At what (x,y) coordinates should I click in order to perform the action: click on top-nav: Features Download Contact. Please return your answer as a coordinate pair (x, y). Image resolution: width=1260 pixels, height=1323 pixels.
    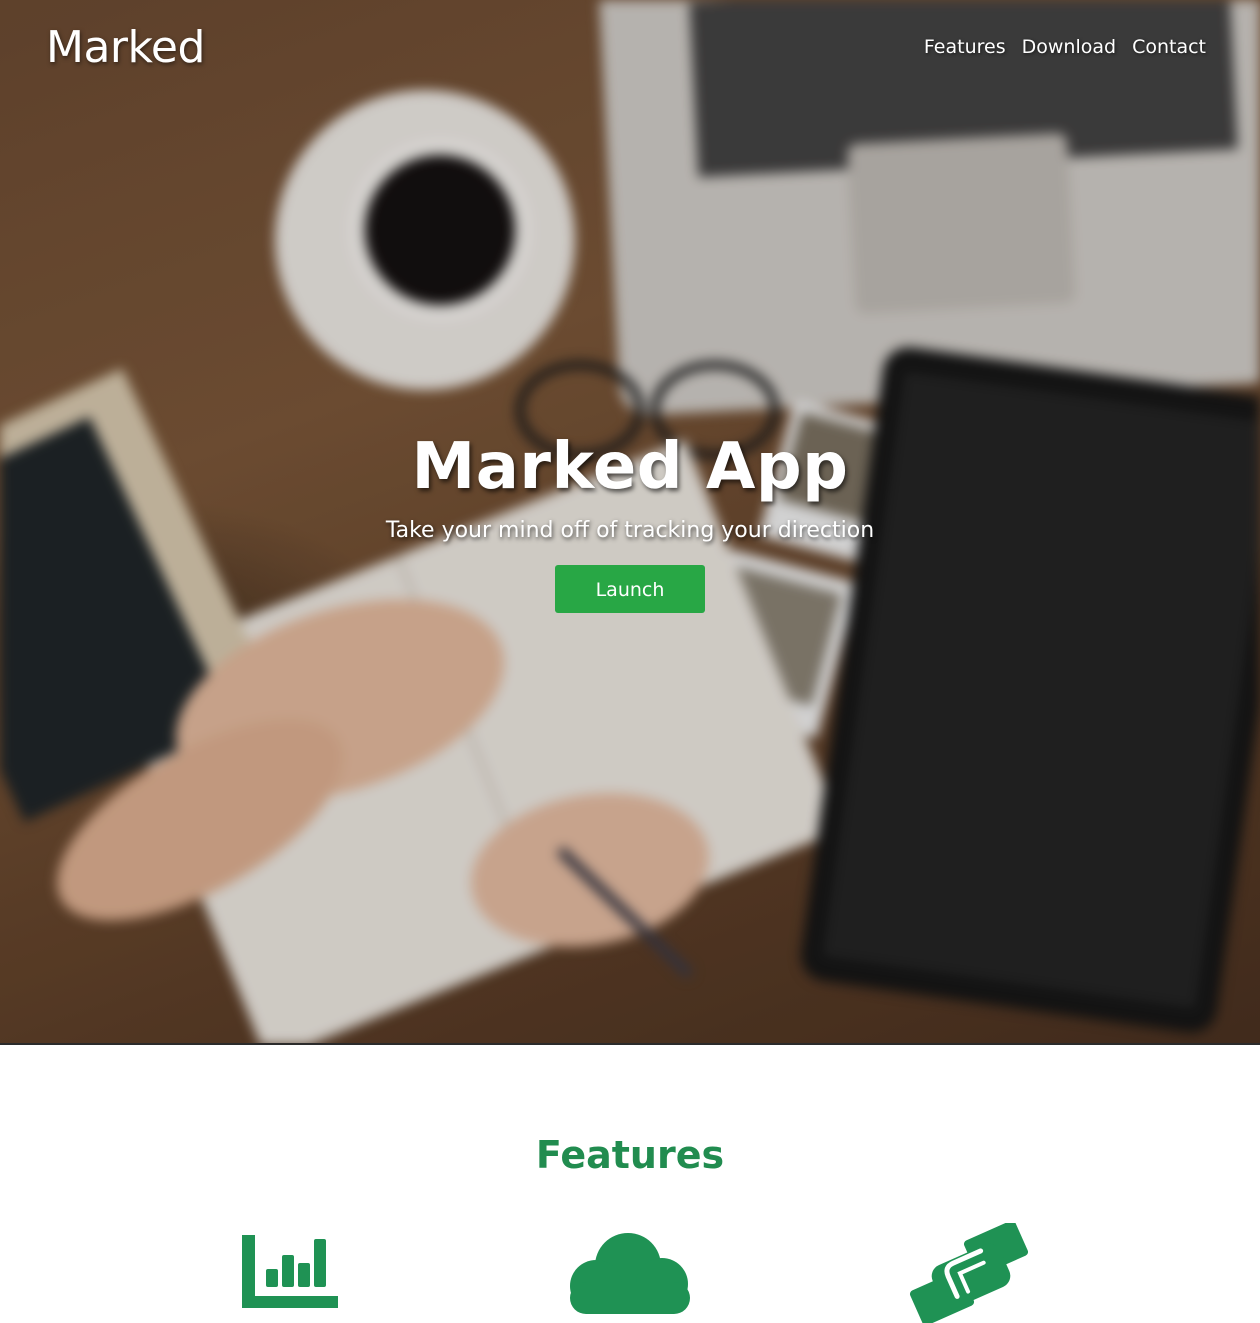
    Looking at the image, I should click on (1065, 47).